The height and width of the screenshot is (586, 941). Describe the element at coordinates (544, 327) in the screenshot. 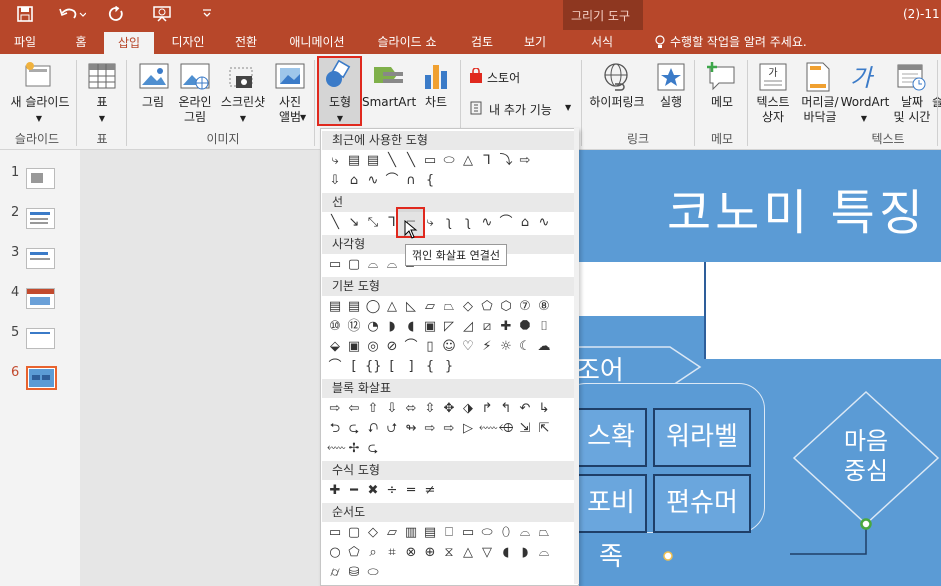

I see `gallery-shape-icon: ⌷` at that location.